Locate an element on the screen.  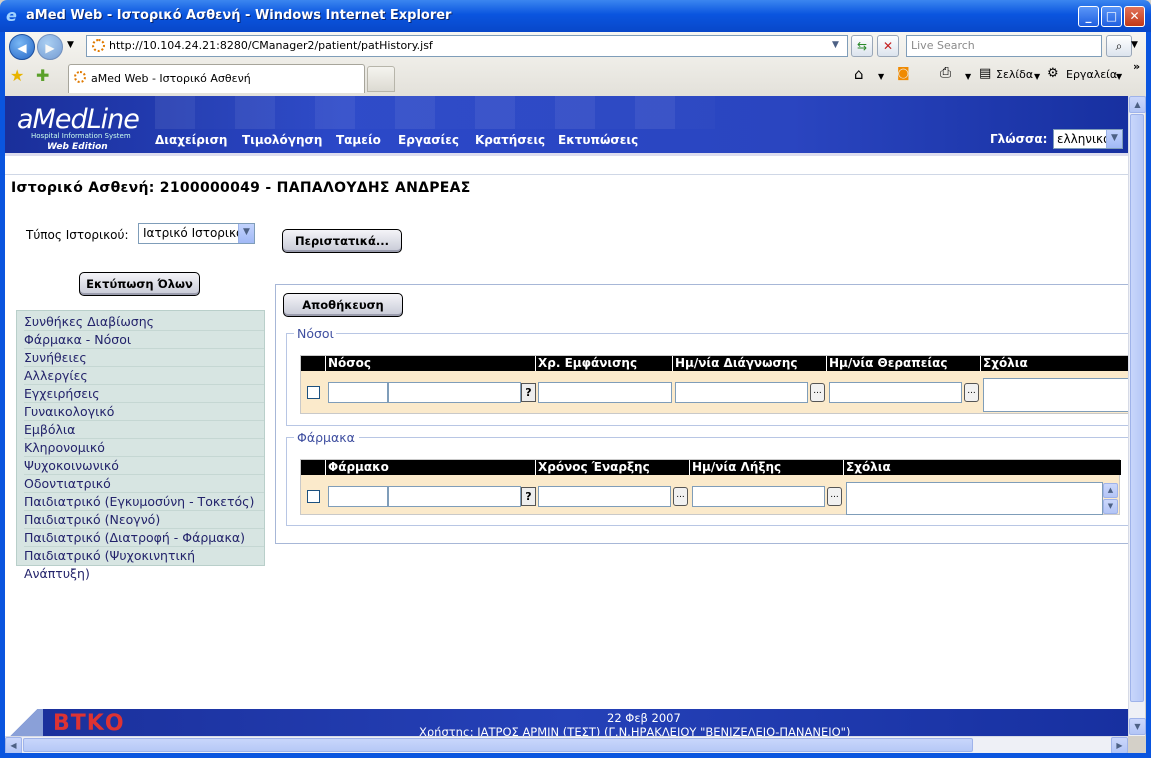
end-date-input is located at coordinates (758, 496).